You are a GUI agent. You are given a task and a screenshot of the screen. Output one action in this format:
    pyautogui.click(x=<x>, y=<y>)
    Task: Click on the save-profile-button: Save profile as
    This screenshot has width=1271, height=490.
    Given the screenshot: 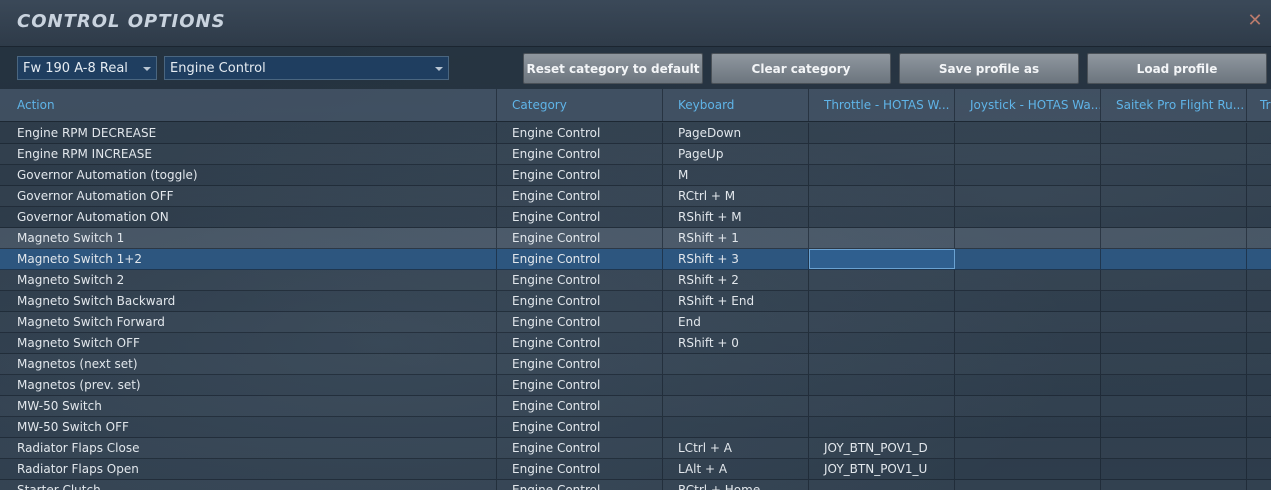 What is the action you would take?
    pyautogui.click(x=989, y=68)
    